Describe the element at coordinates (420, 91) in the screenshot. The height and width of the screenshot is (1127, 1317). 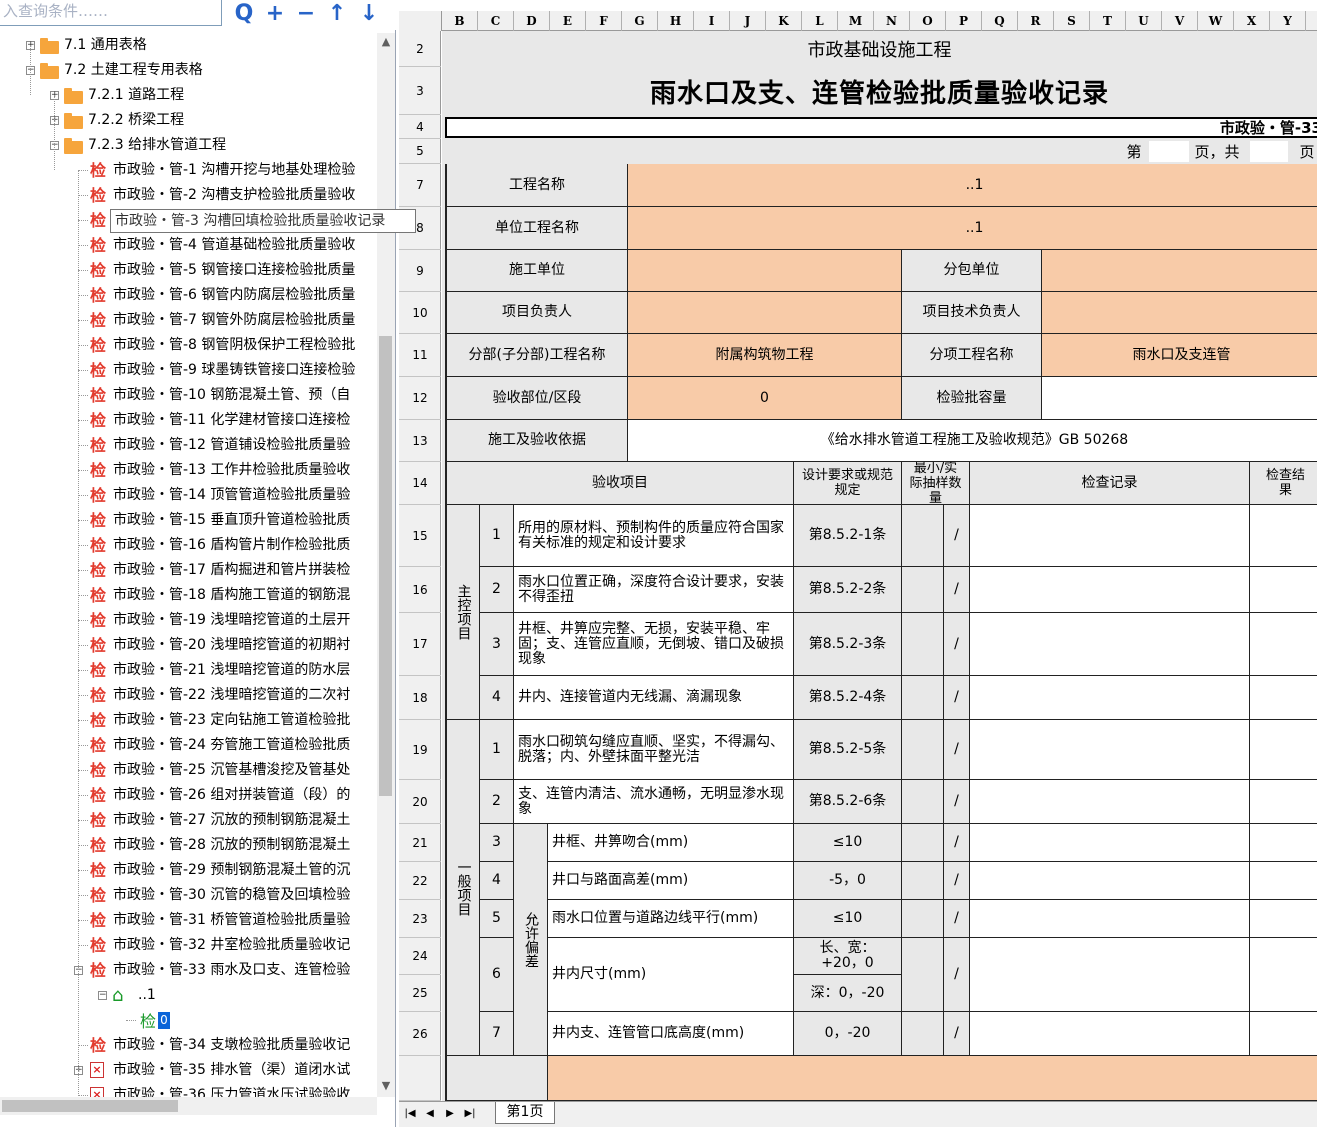
I see `row-header-cell: 3` at that location.